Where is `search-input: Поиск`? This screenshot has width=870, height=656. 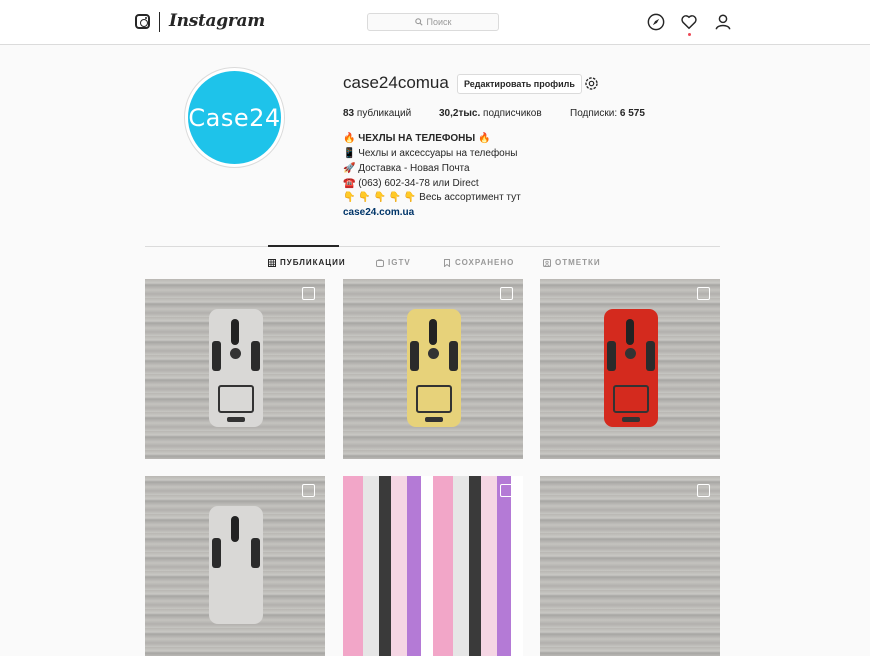 search-input: Поиск is located at coordinates (433, 22).